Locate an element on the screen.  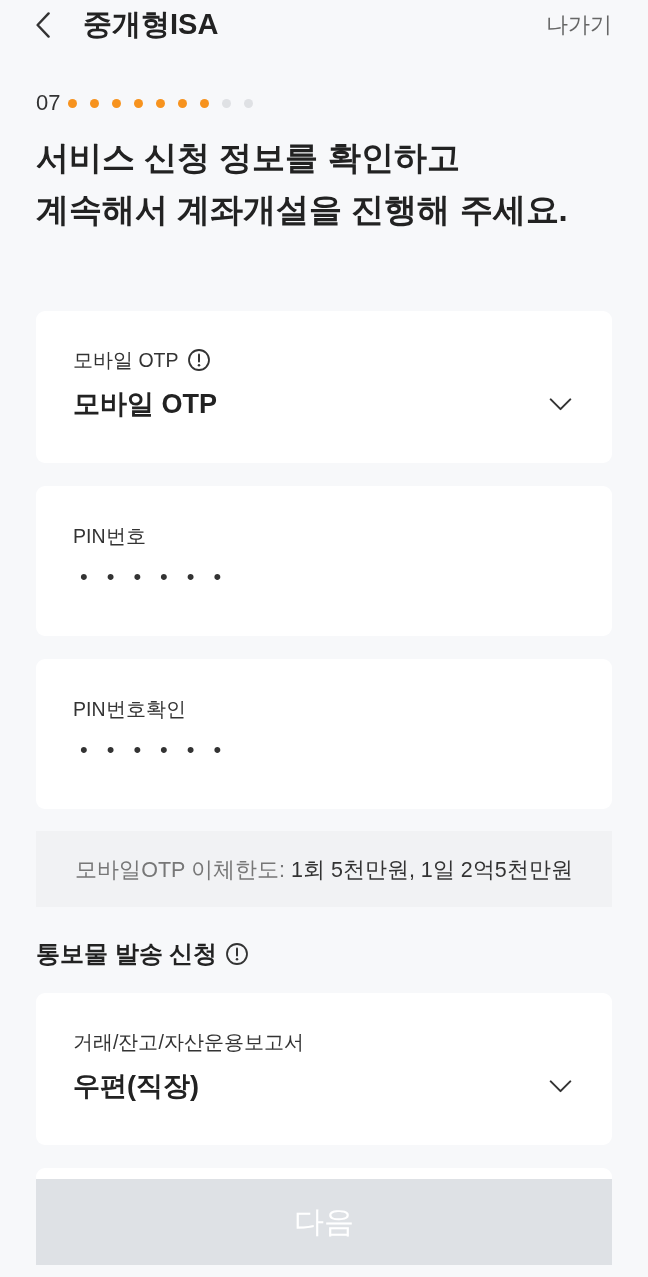
field-label: PIN번호확인 is located at coordinates (129, 709).